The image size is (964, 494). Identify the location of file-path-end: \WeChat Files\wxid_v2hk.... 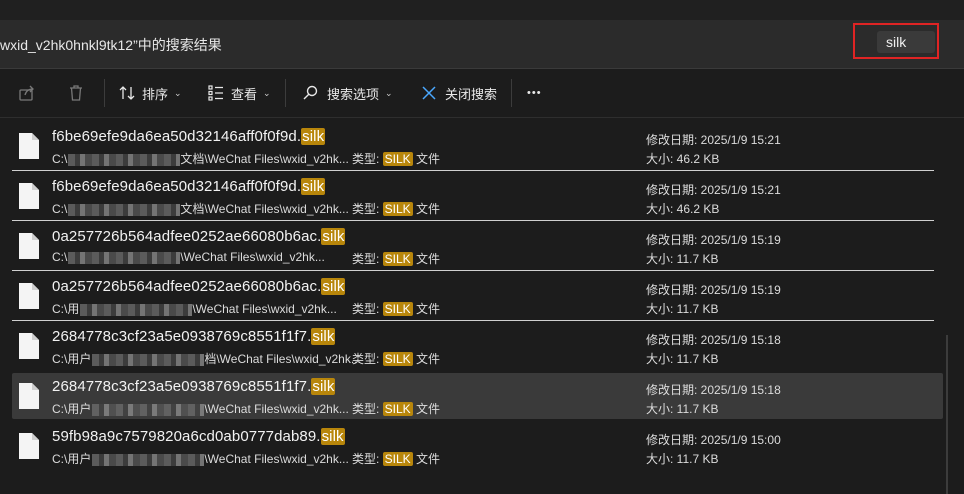
(276, 459).